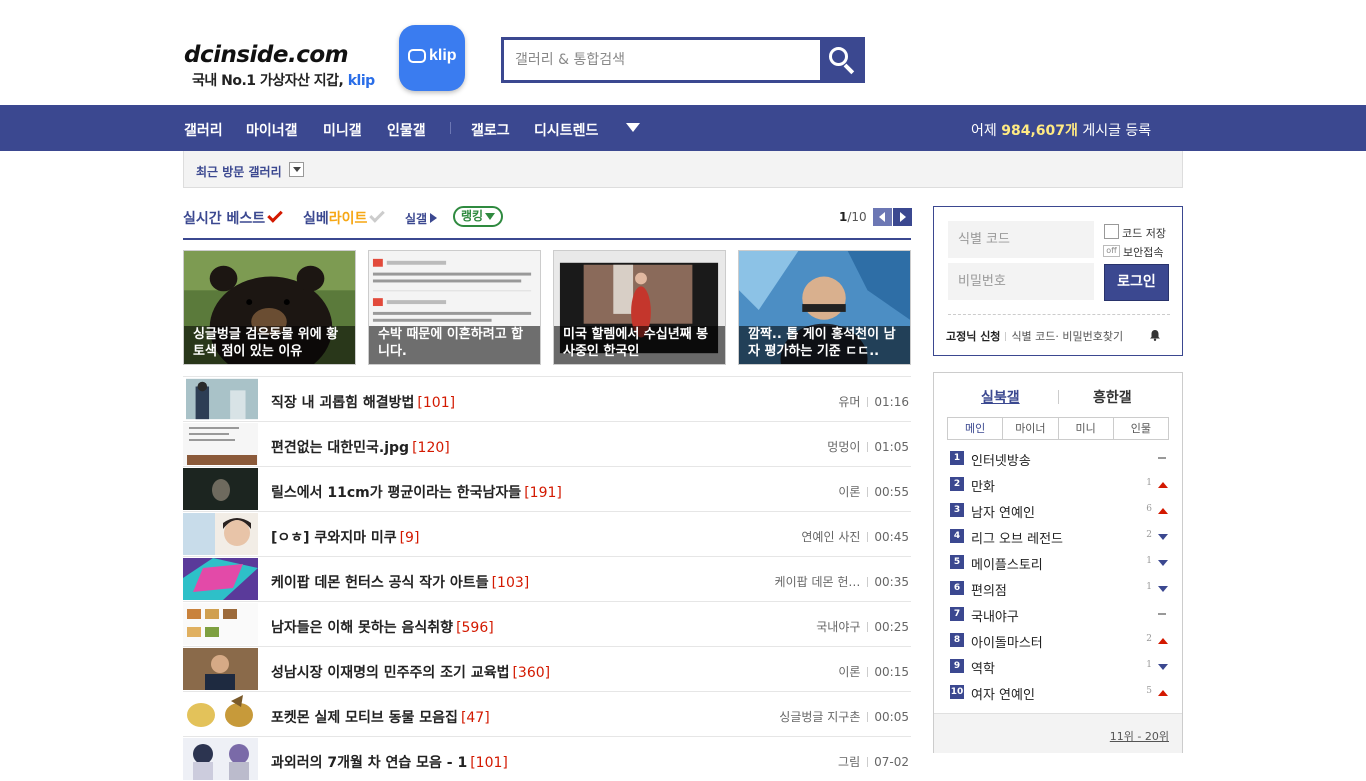 This screenshot has height=781, width=1366. I want to click on password-input, so click(1021, 281).